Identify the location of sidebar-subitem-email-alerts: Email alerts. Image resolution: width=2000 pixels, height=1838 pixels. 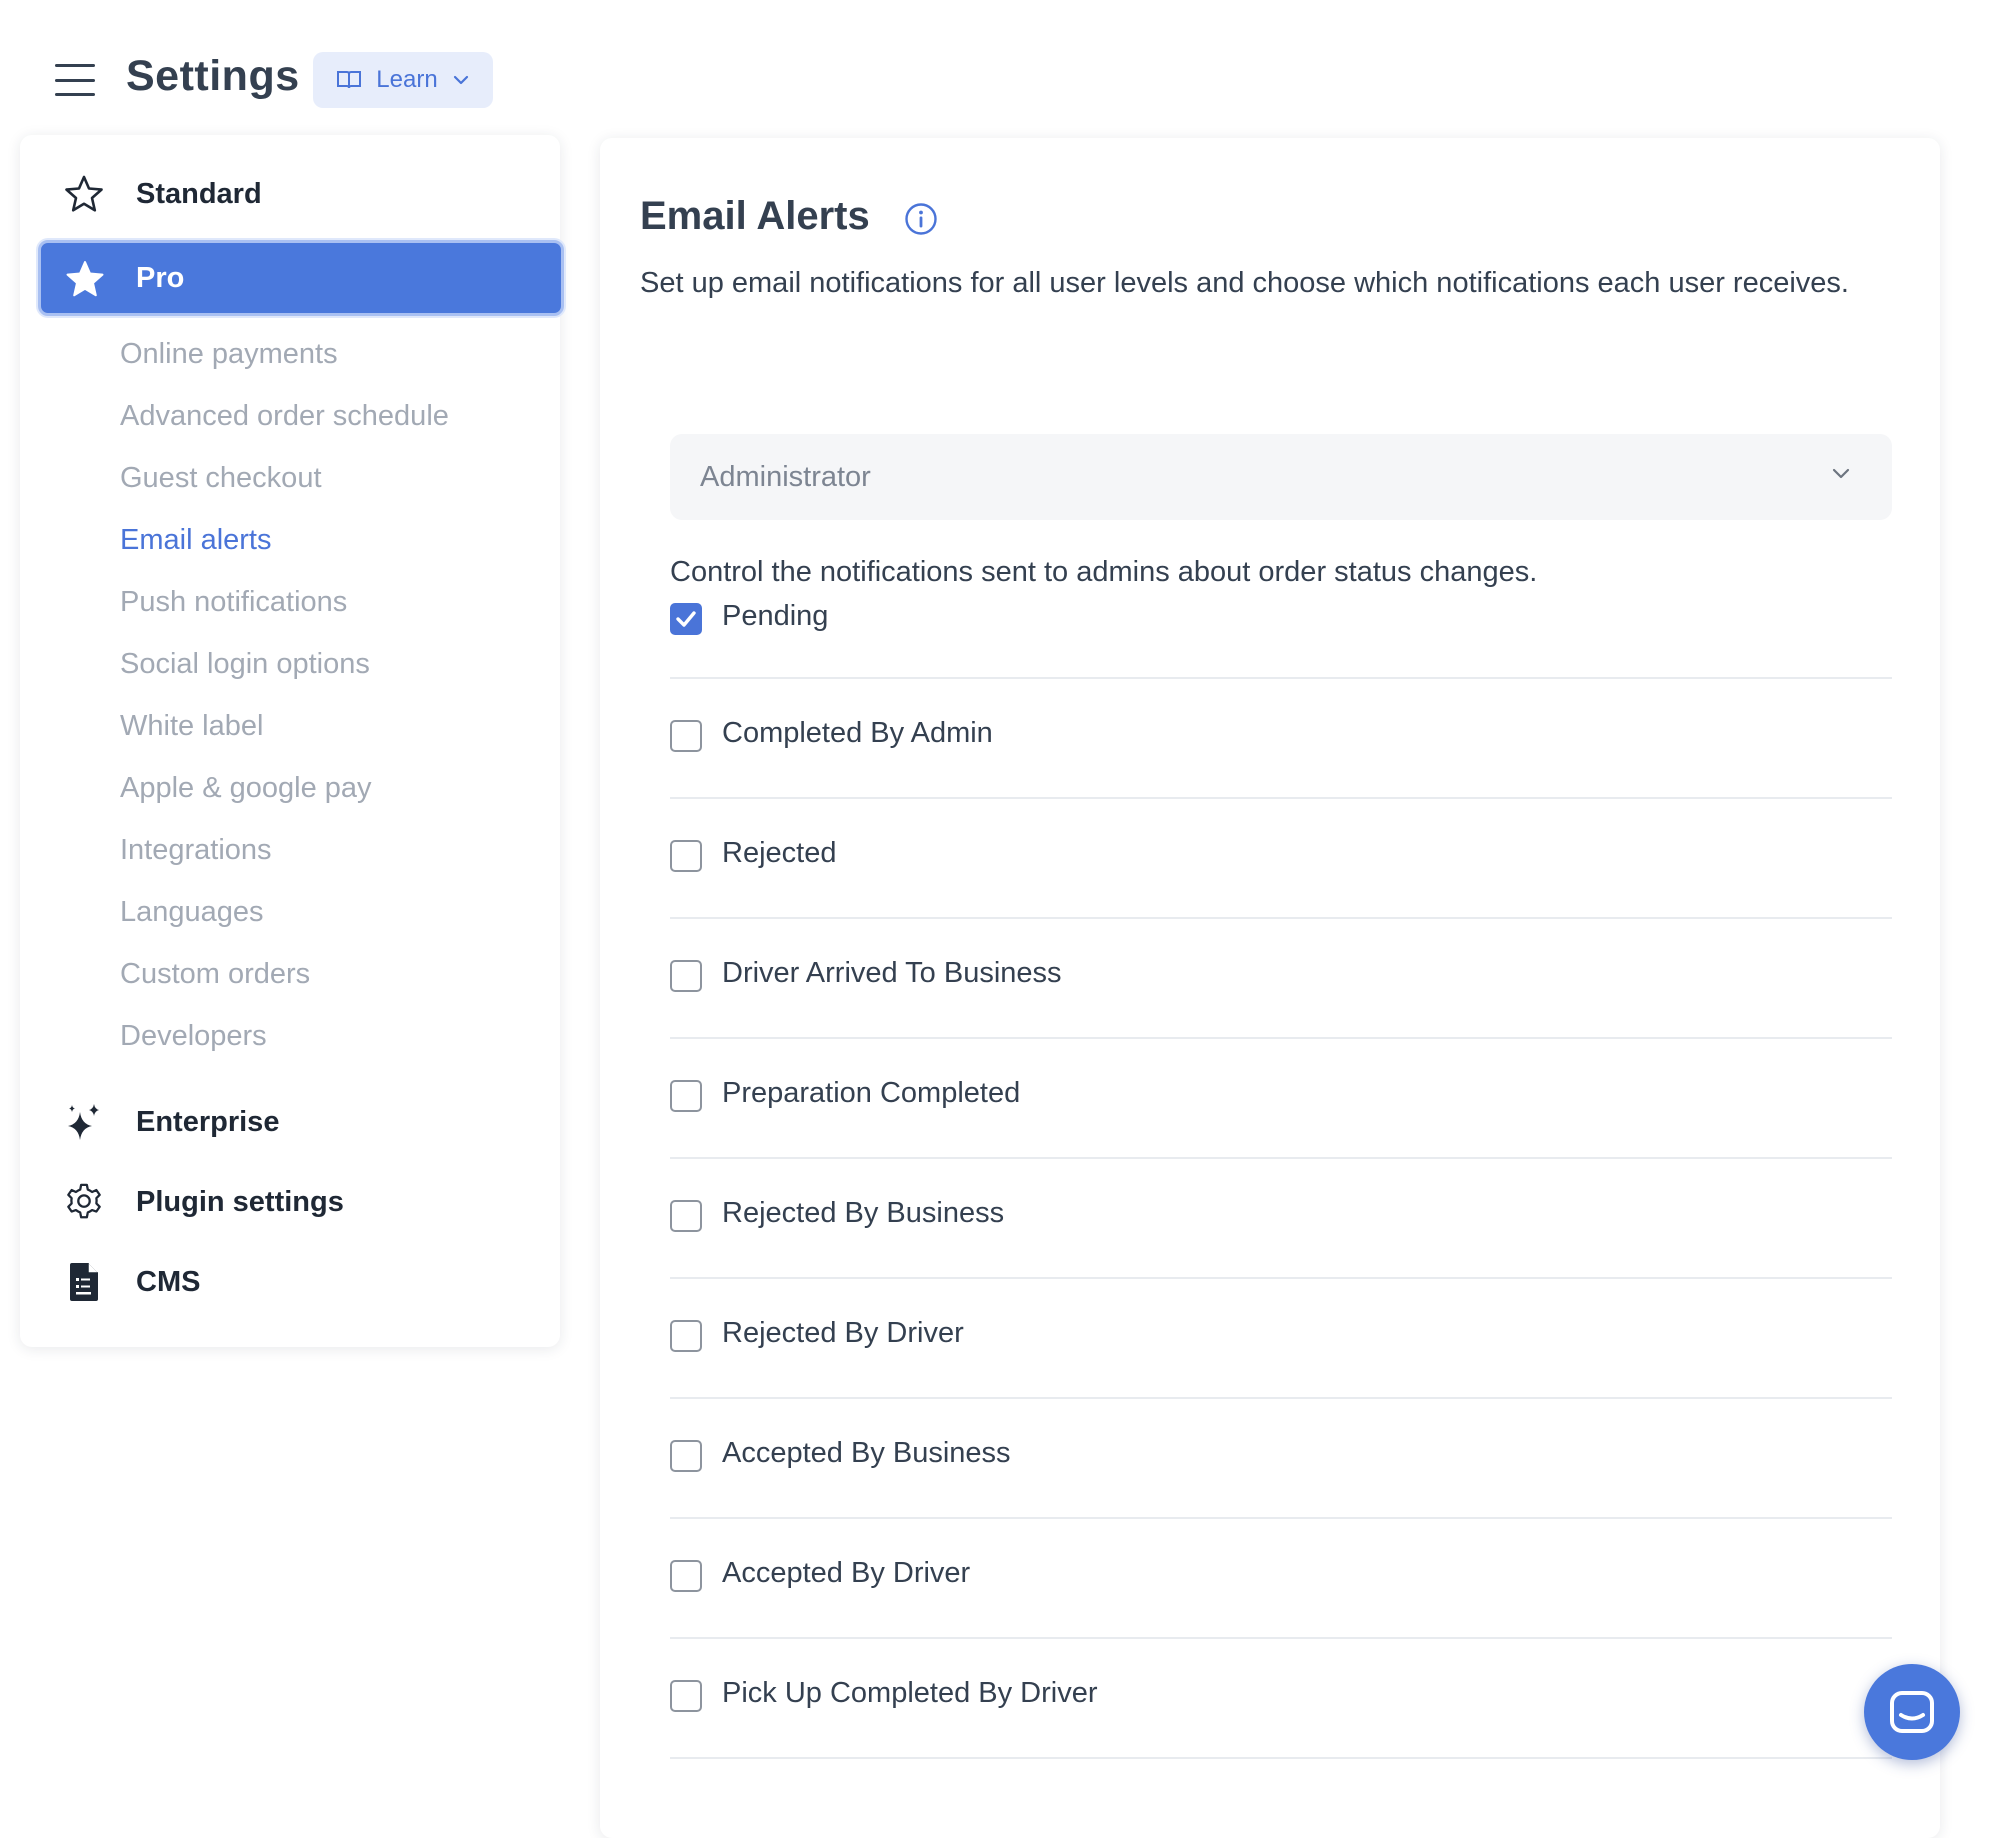
(330, 540).